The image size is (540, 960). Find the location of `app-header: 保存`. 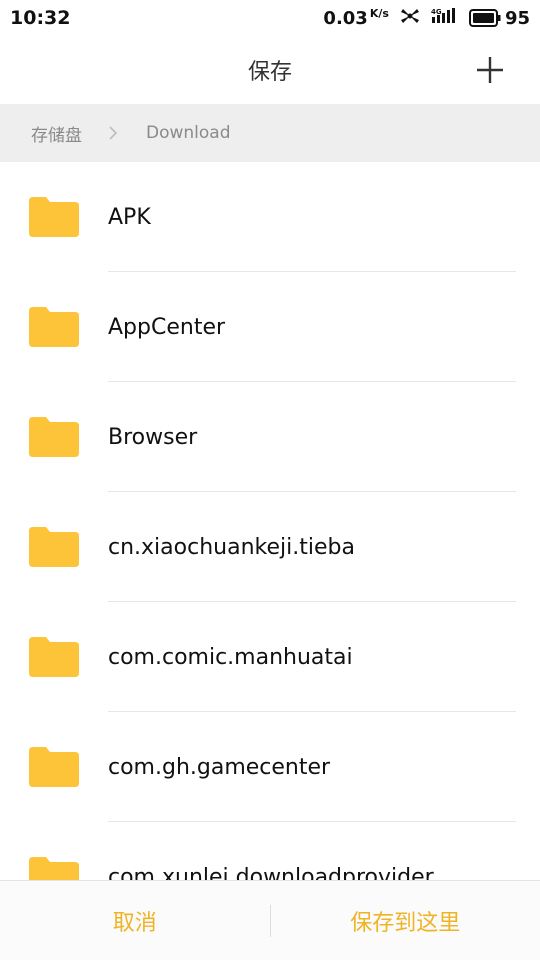

app-header: 保存 is located at coordinates (270, 70).